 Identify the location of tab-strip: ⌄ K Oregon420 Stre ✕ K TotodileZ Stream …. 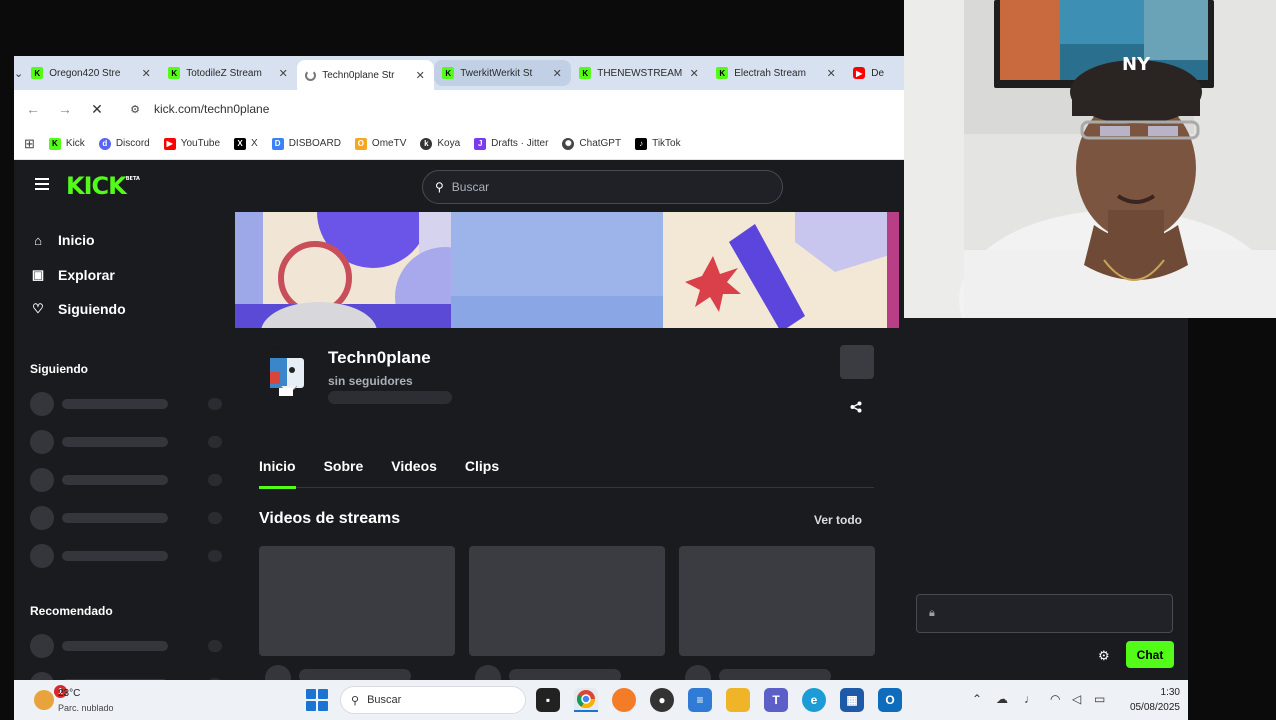
(459, 73).